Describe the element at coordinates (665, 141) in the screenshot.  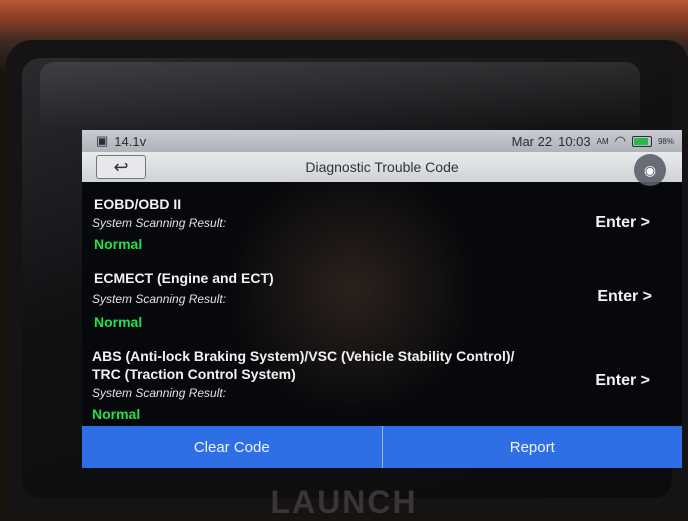
I see `battery-percent: 98%` at that location.